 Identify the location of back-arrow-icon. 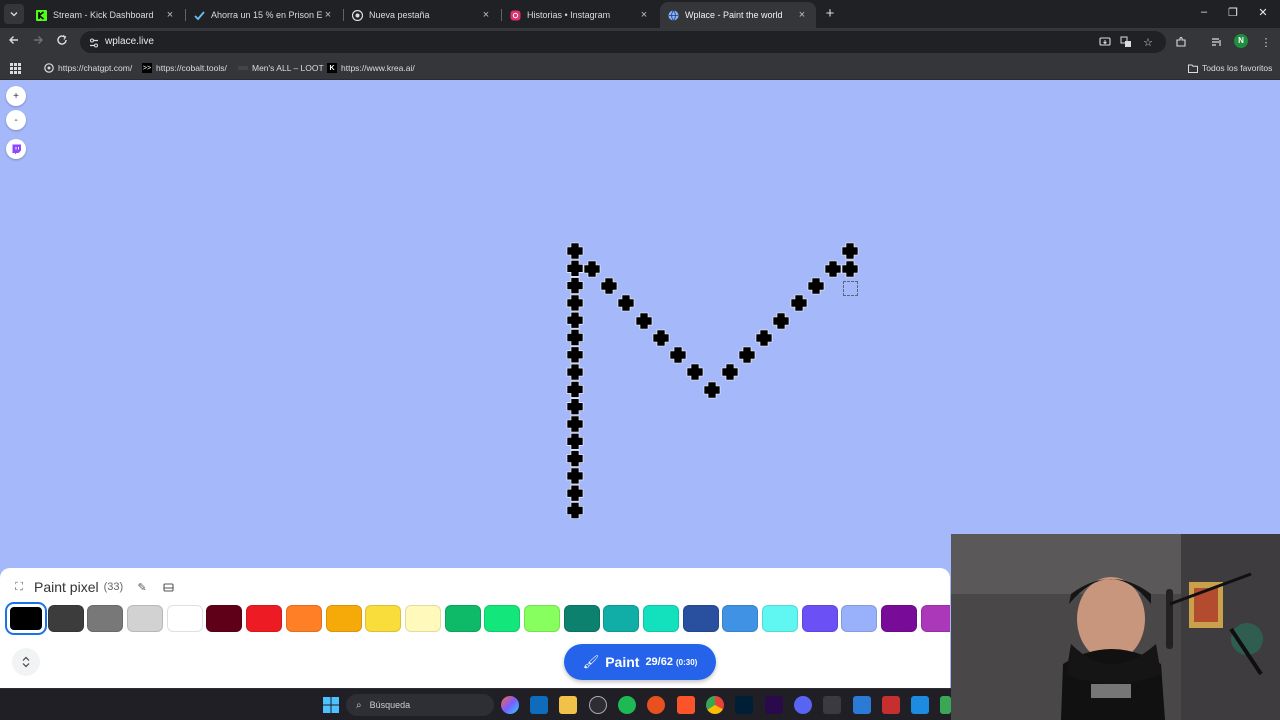
(14, 42).